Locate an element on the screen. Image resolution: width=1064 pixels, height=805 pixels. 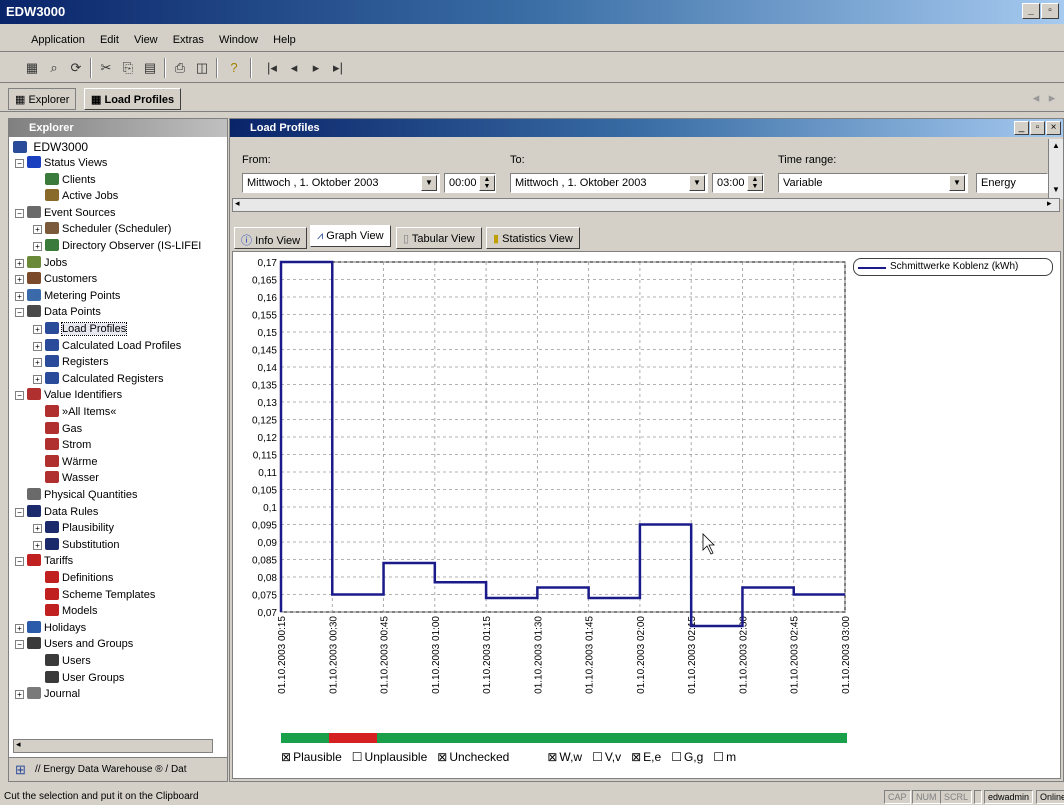
tab-scroll-right-icon: ▸ is located at coordinates (1052, 98).